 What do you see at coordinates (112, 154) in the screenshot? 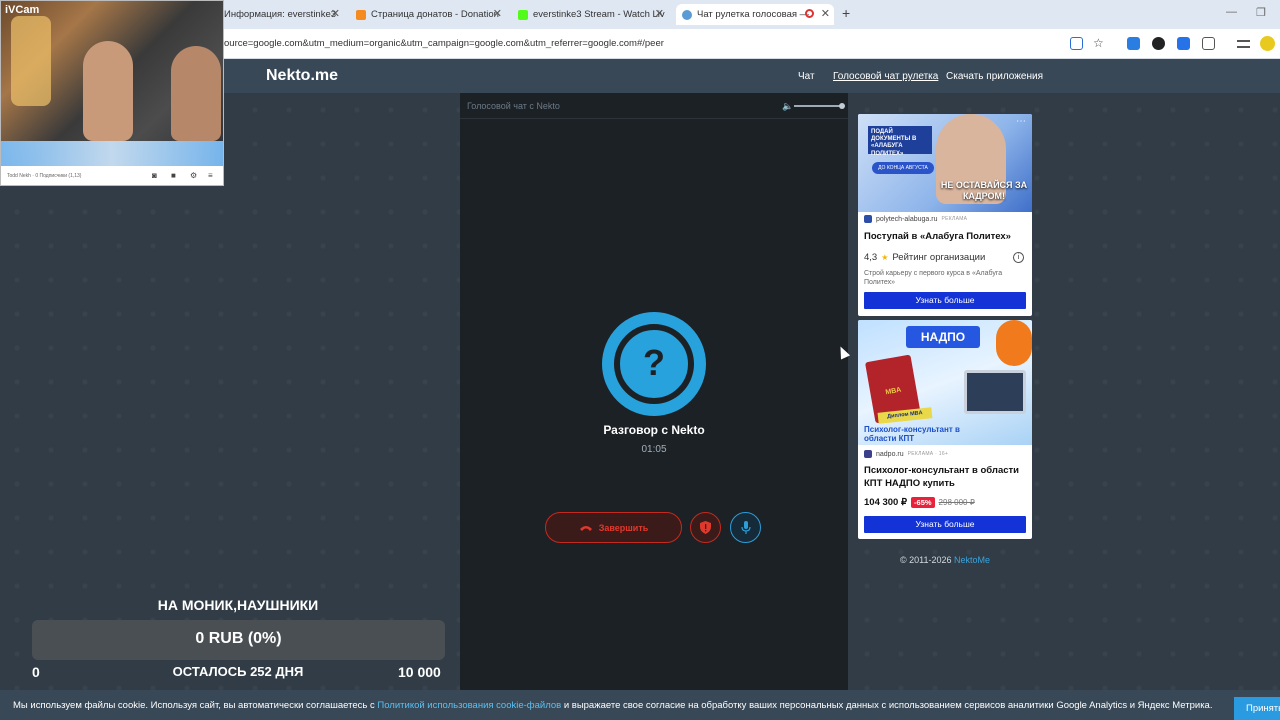
I see `webcam-light-strip` at bounding box center [112, 154].